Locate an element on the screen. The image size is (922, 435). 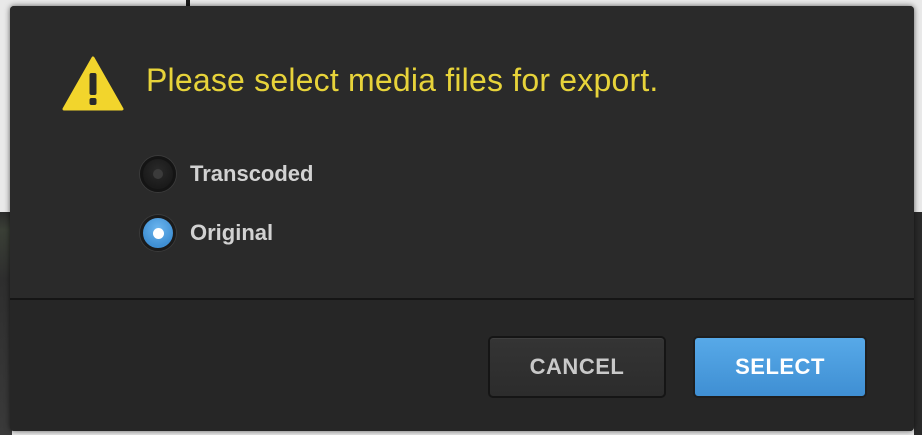
cancel-button: CANCEL is located at coordinates (577, 367).